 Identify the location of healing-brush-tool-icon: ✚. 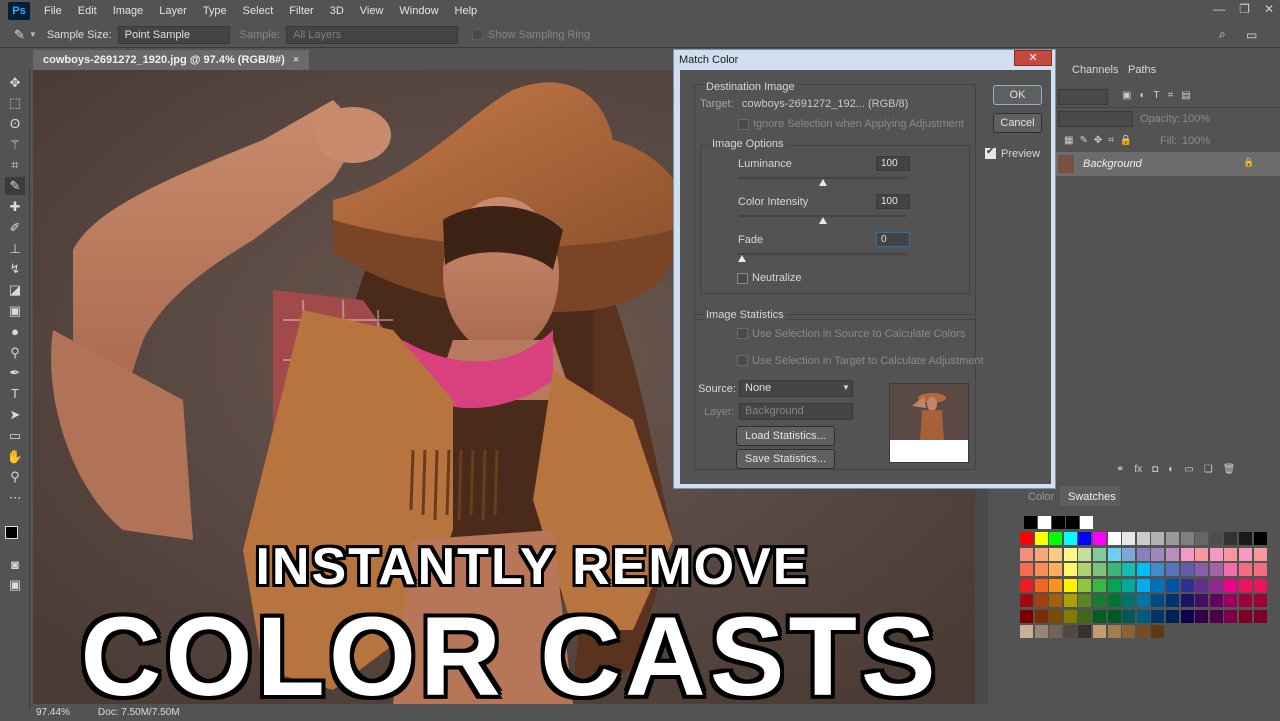
(15, 207).